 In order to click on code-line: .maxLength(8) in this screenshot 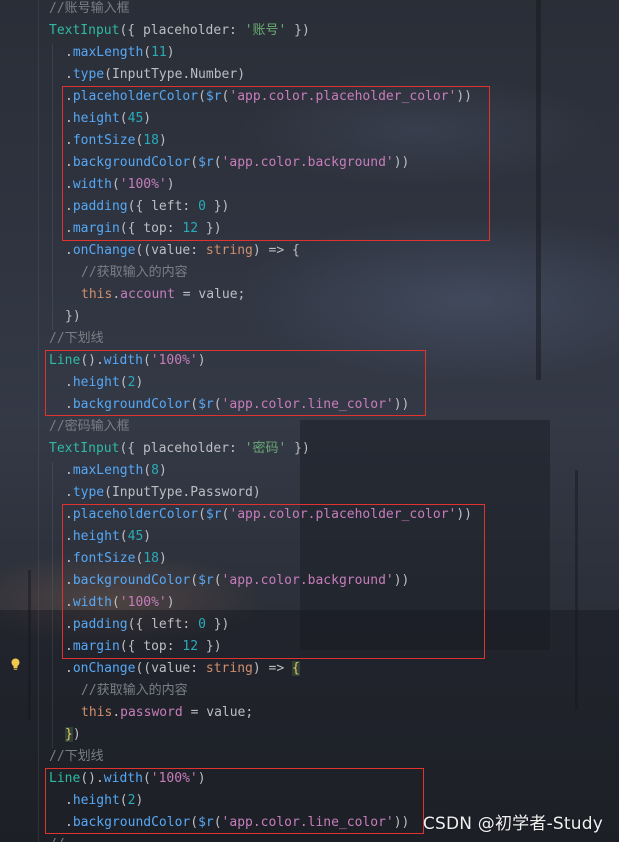, I will do `click(116, 471)`.